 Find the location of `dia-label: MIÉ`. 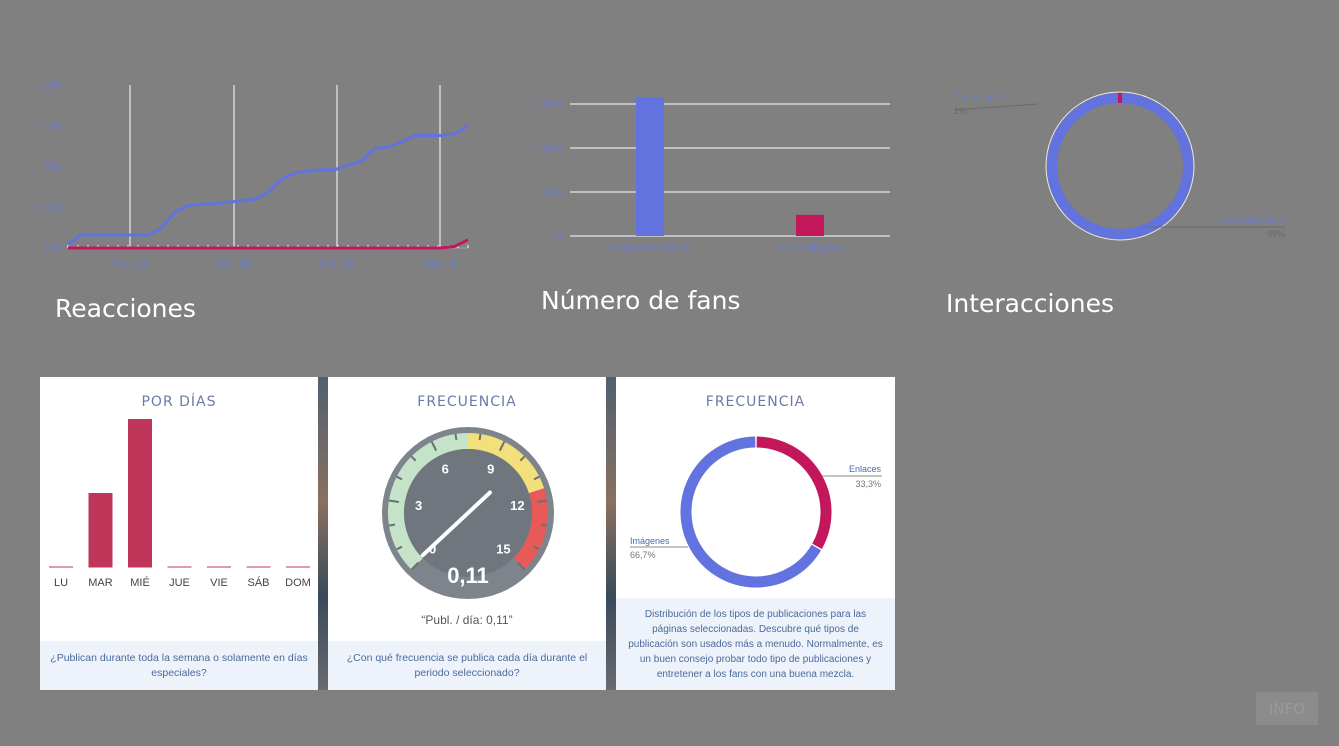

dia-label: MIÉ is located at coordinates (140, 582).